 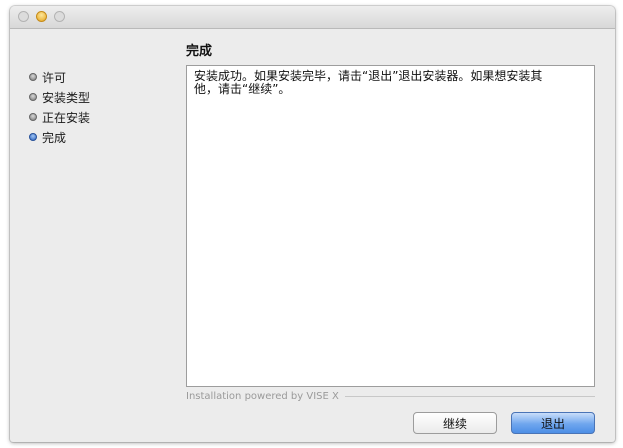 I want to click on title-bar, so click(x=312, y=17).